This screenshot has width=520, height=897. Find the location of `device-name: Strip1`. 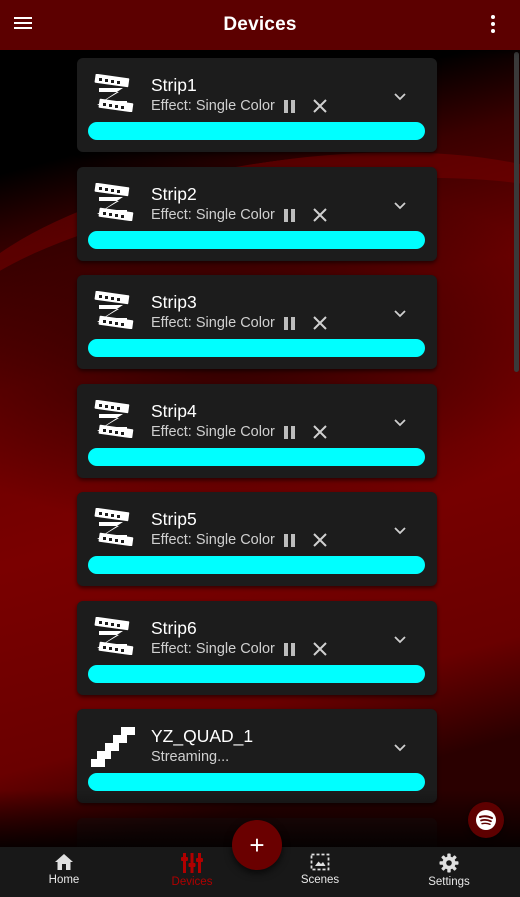

device-name: Strip1 is located at coordinates (174, 85).